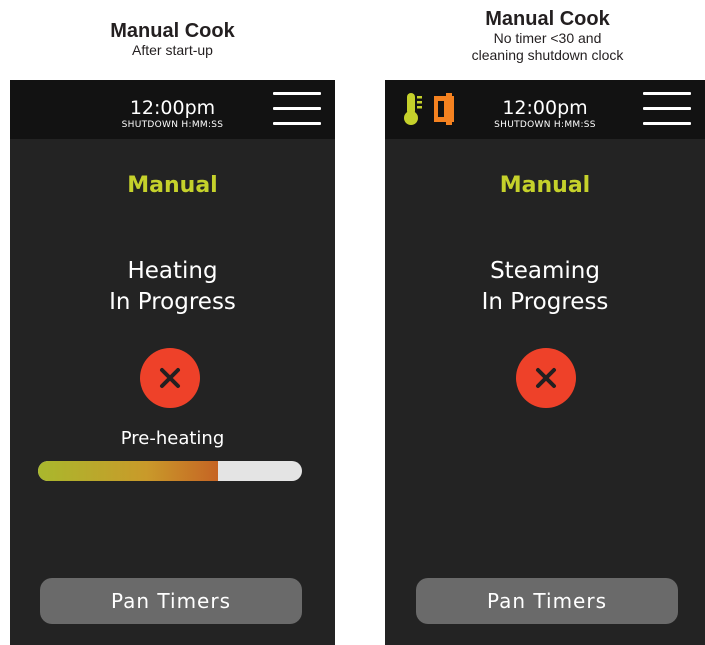  Describe the element at coordinates (547, 38) in the screenshot. I see `right-caption-subtitle-line1: No timer <30 and` at that location.